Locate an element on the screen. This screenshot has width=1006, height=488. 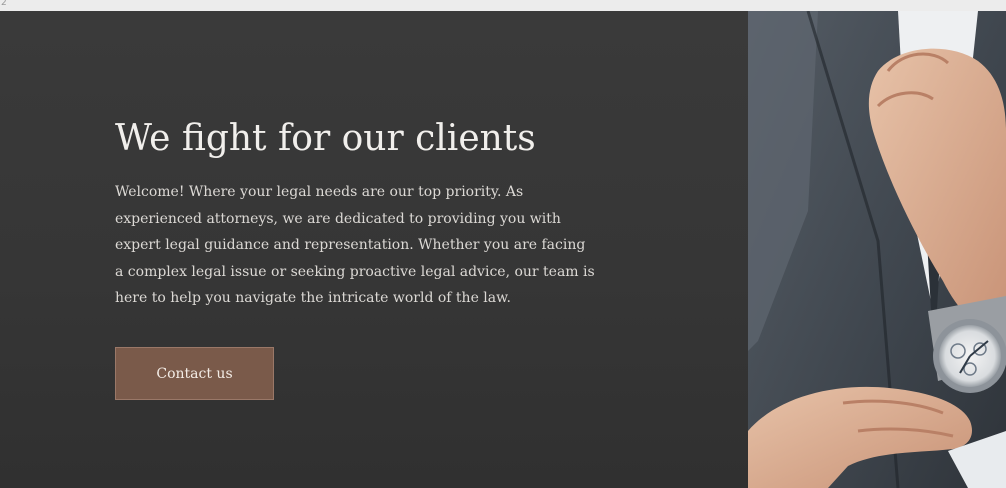
corner-mark: 2 is located at coordinates (4, 4).